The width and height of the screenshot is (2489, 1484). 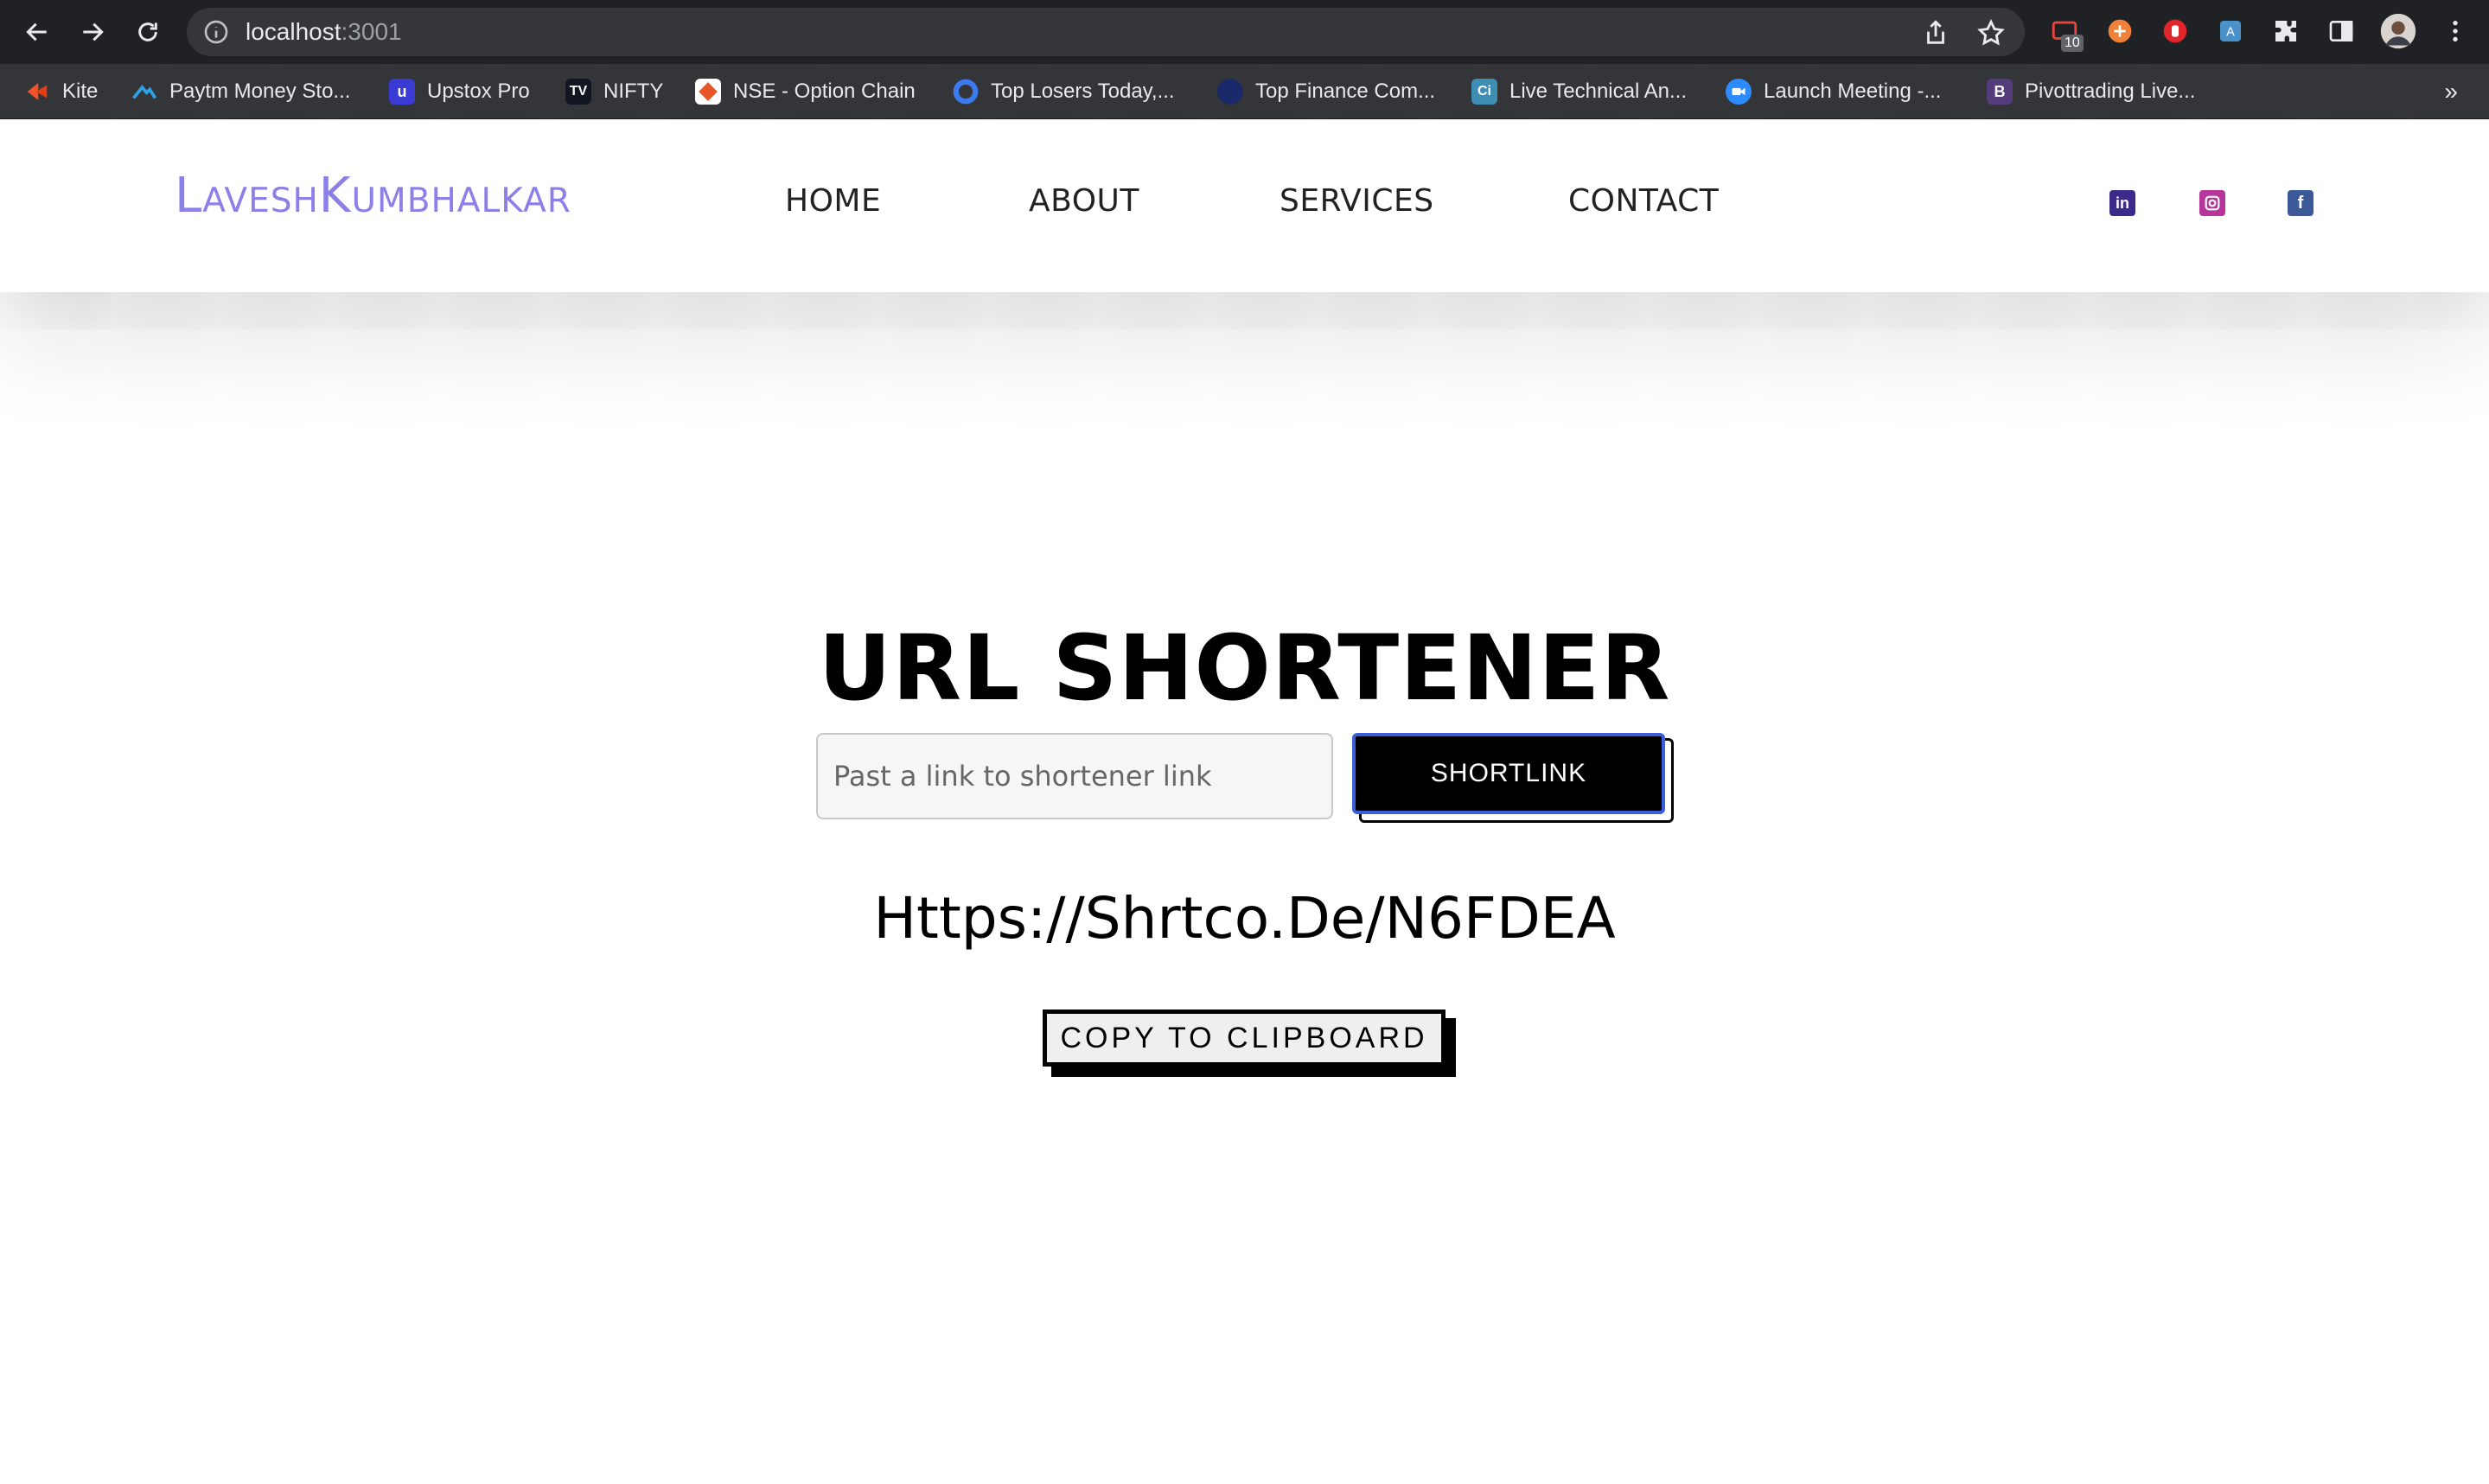 I want to click on shortlink-button-group: SHORTLINK, so click(x=1513, y=778).